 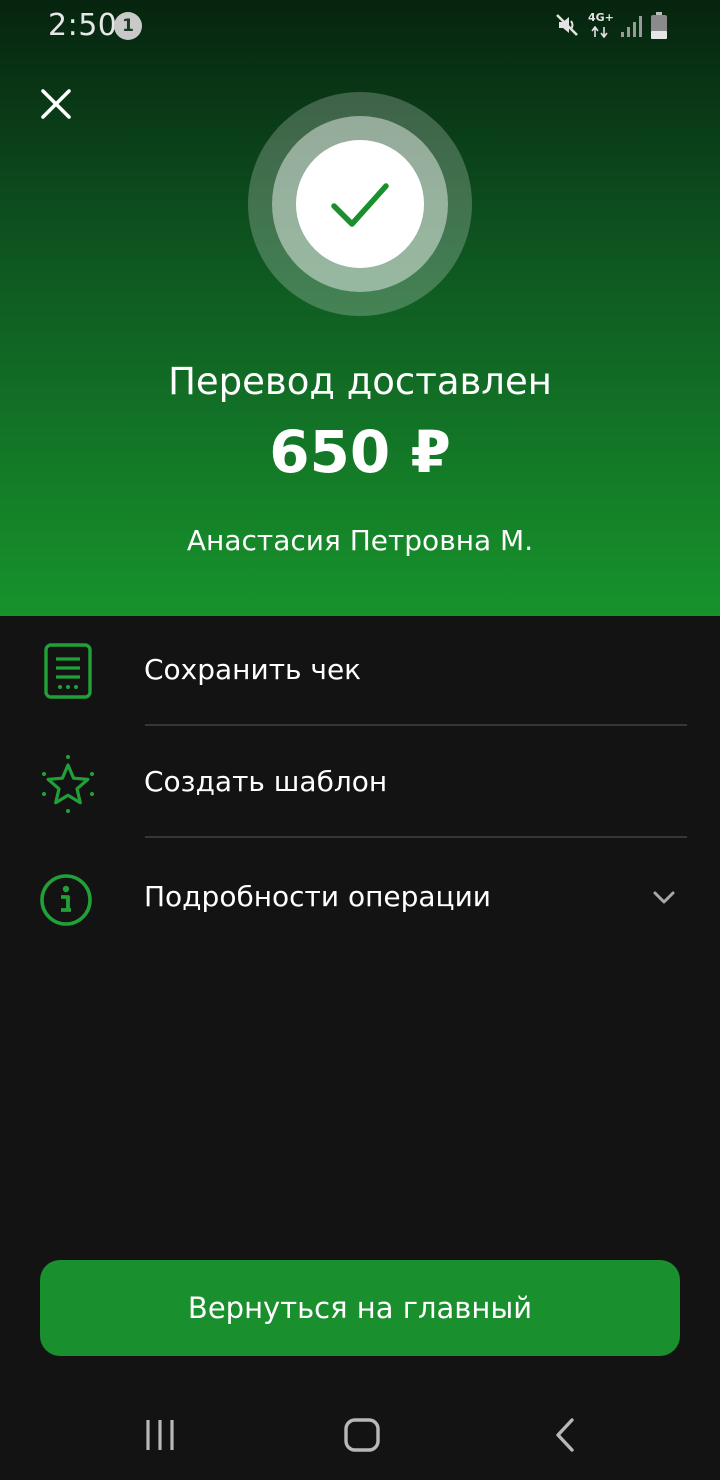 I want to click on close-button, so click(x=56, y=104).